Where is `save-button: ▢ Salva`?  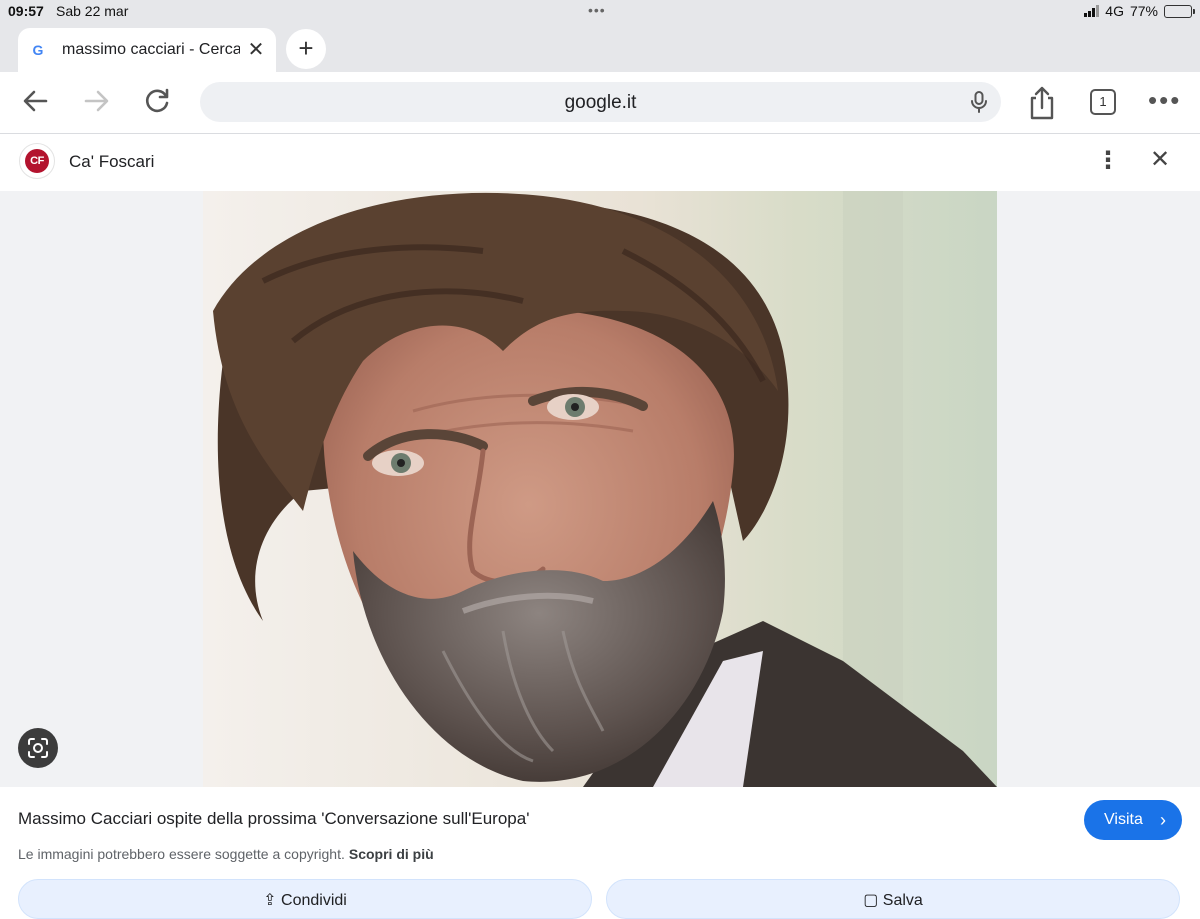
save-button: ▢ Salva is located at coordinates (893, 899).